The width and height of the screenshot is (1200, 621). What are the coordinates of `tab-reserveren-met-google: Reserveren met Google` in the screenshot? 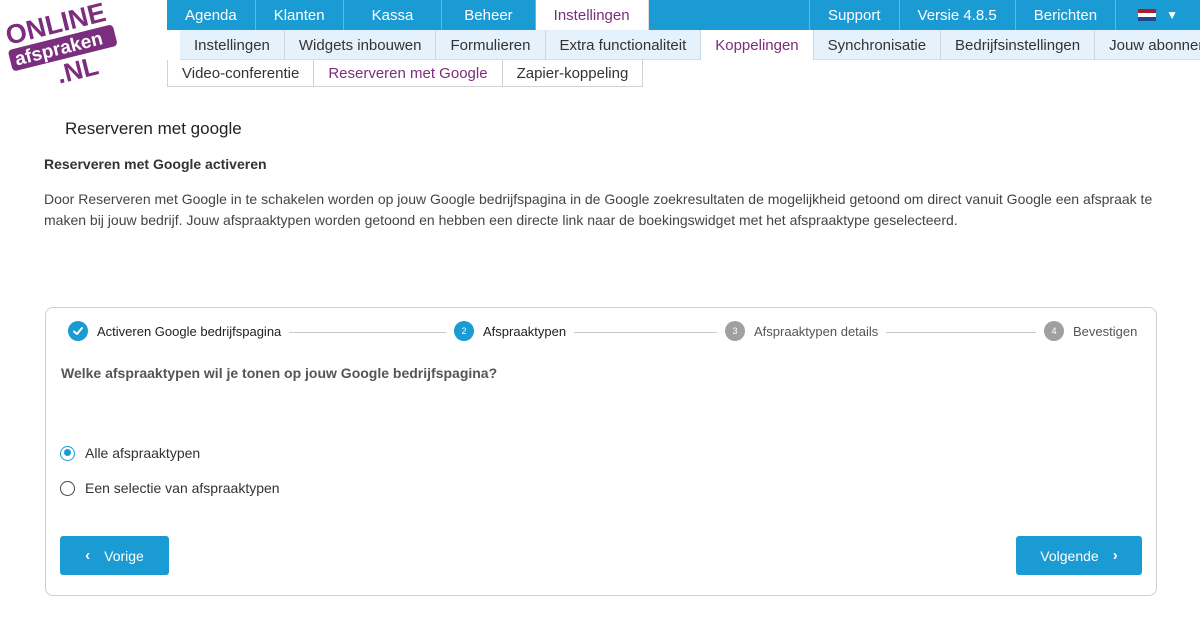 It's located at (408, 73).